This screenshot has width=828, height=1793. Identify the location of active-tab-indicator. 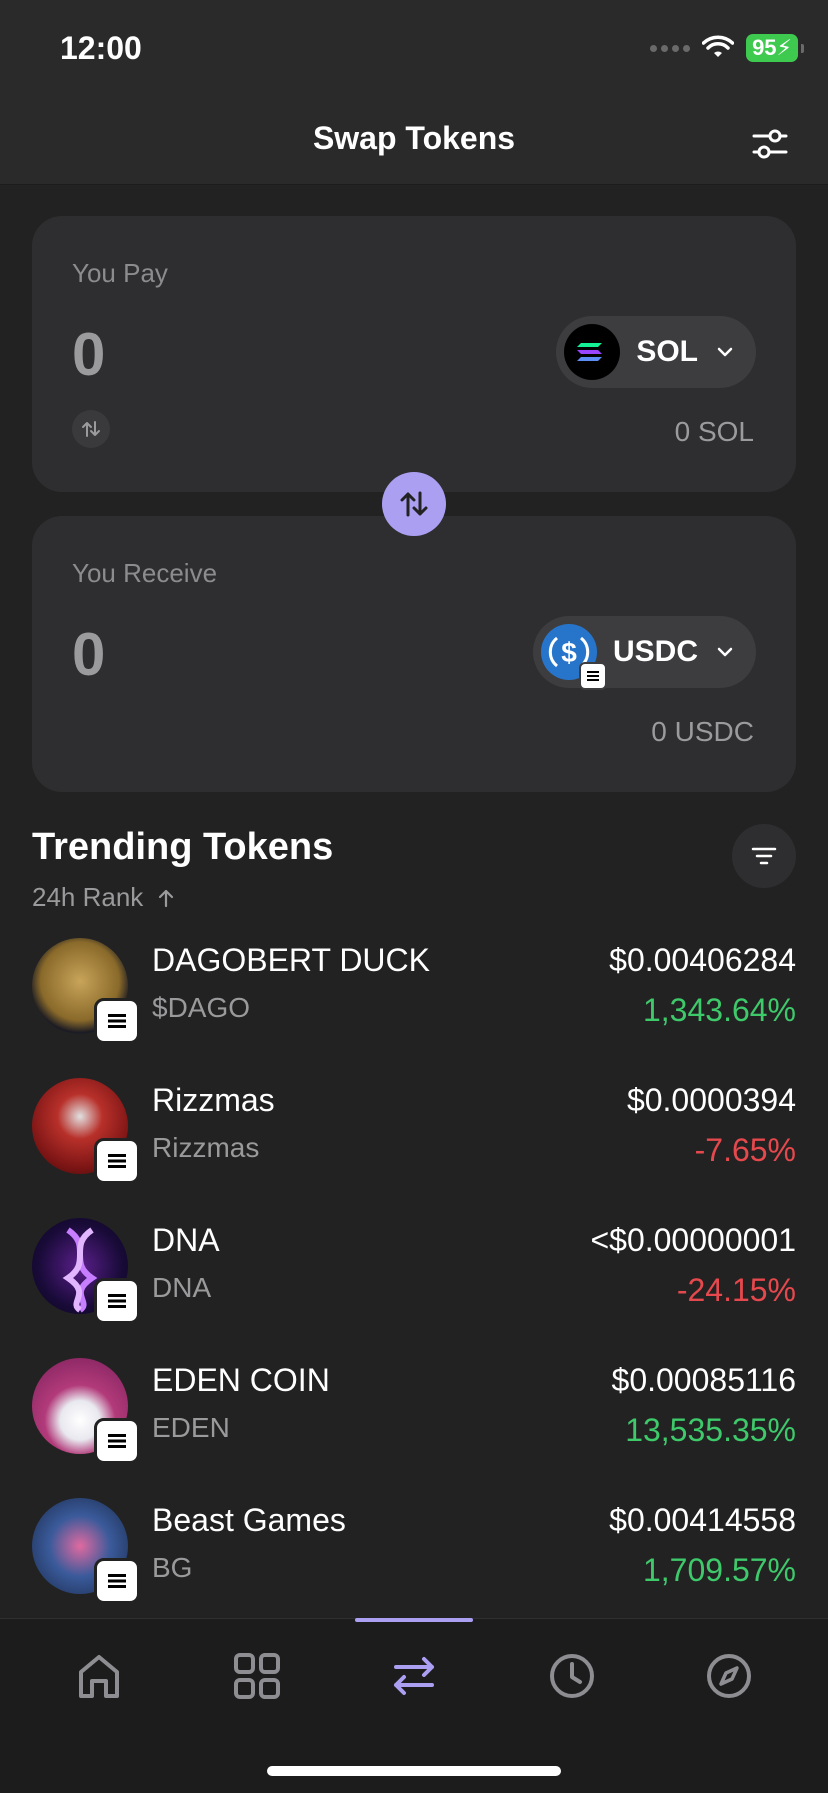
(414, 1620).